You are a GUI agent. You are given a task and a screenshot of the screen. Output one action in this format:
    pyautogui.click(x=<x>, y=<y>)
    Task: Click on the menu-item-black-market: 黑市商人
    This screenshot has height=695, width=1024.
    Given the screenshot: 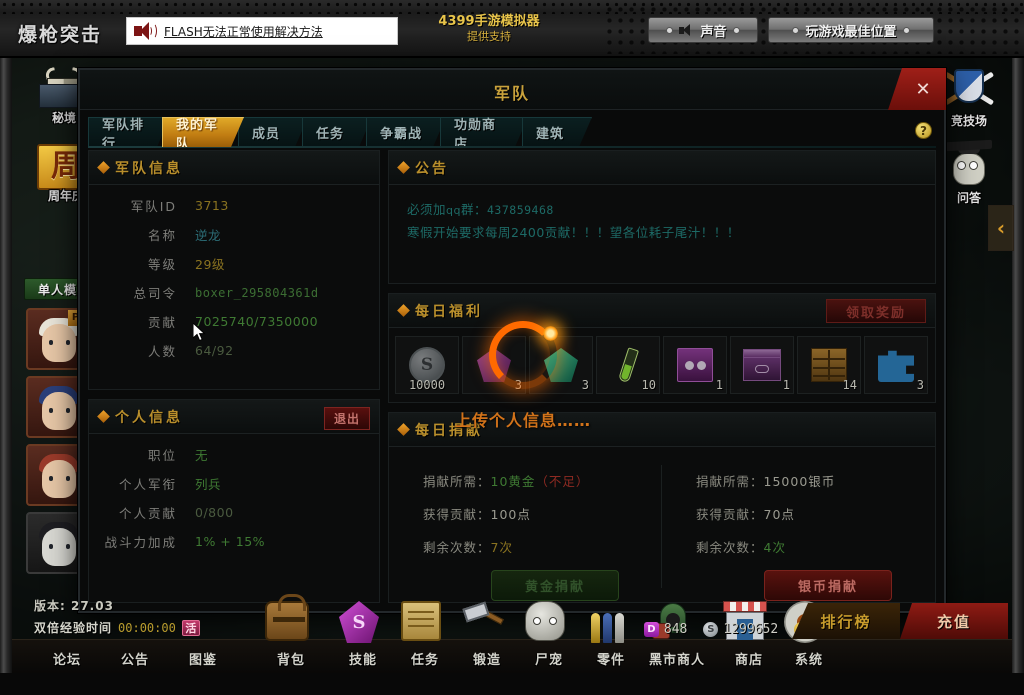 What is the action you would take?
    pyautogui.click(x=677, y=656)
    